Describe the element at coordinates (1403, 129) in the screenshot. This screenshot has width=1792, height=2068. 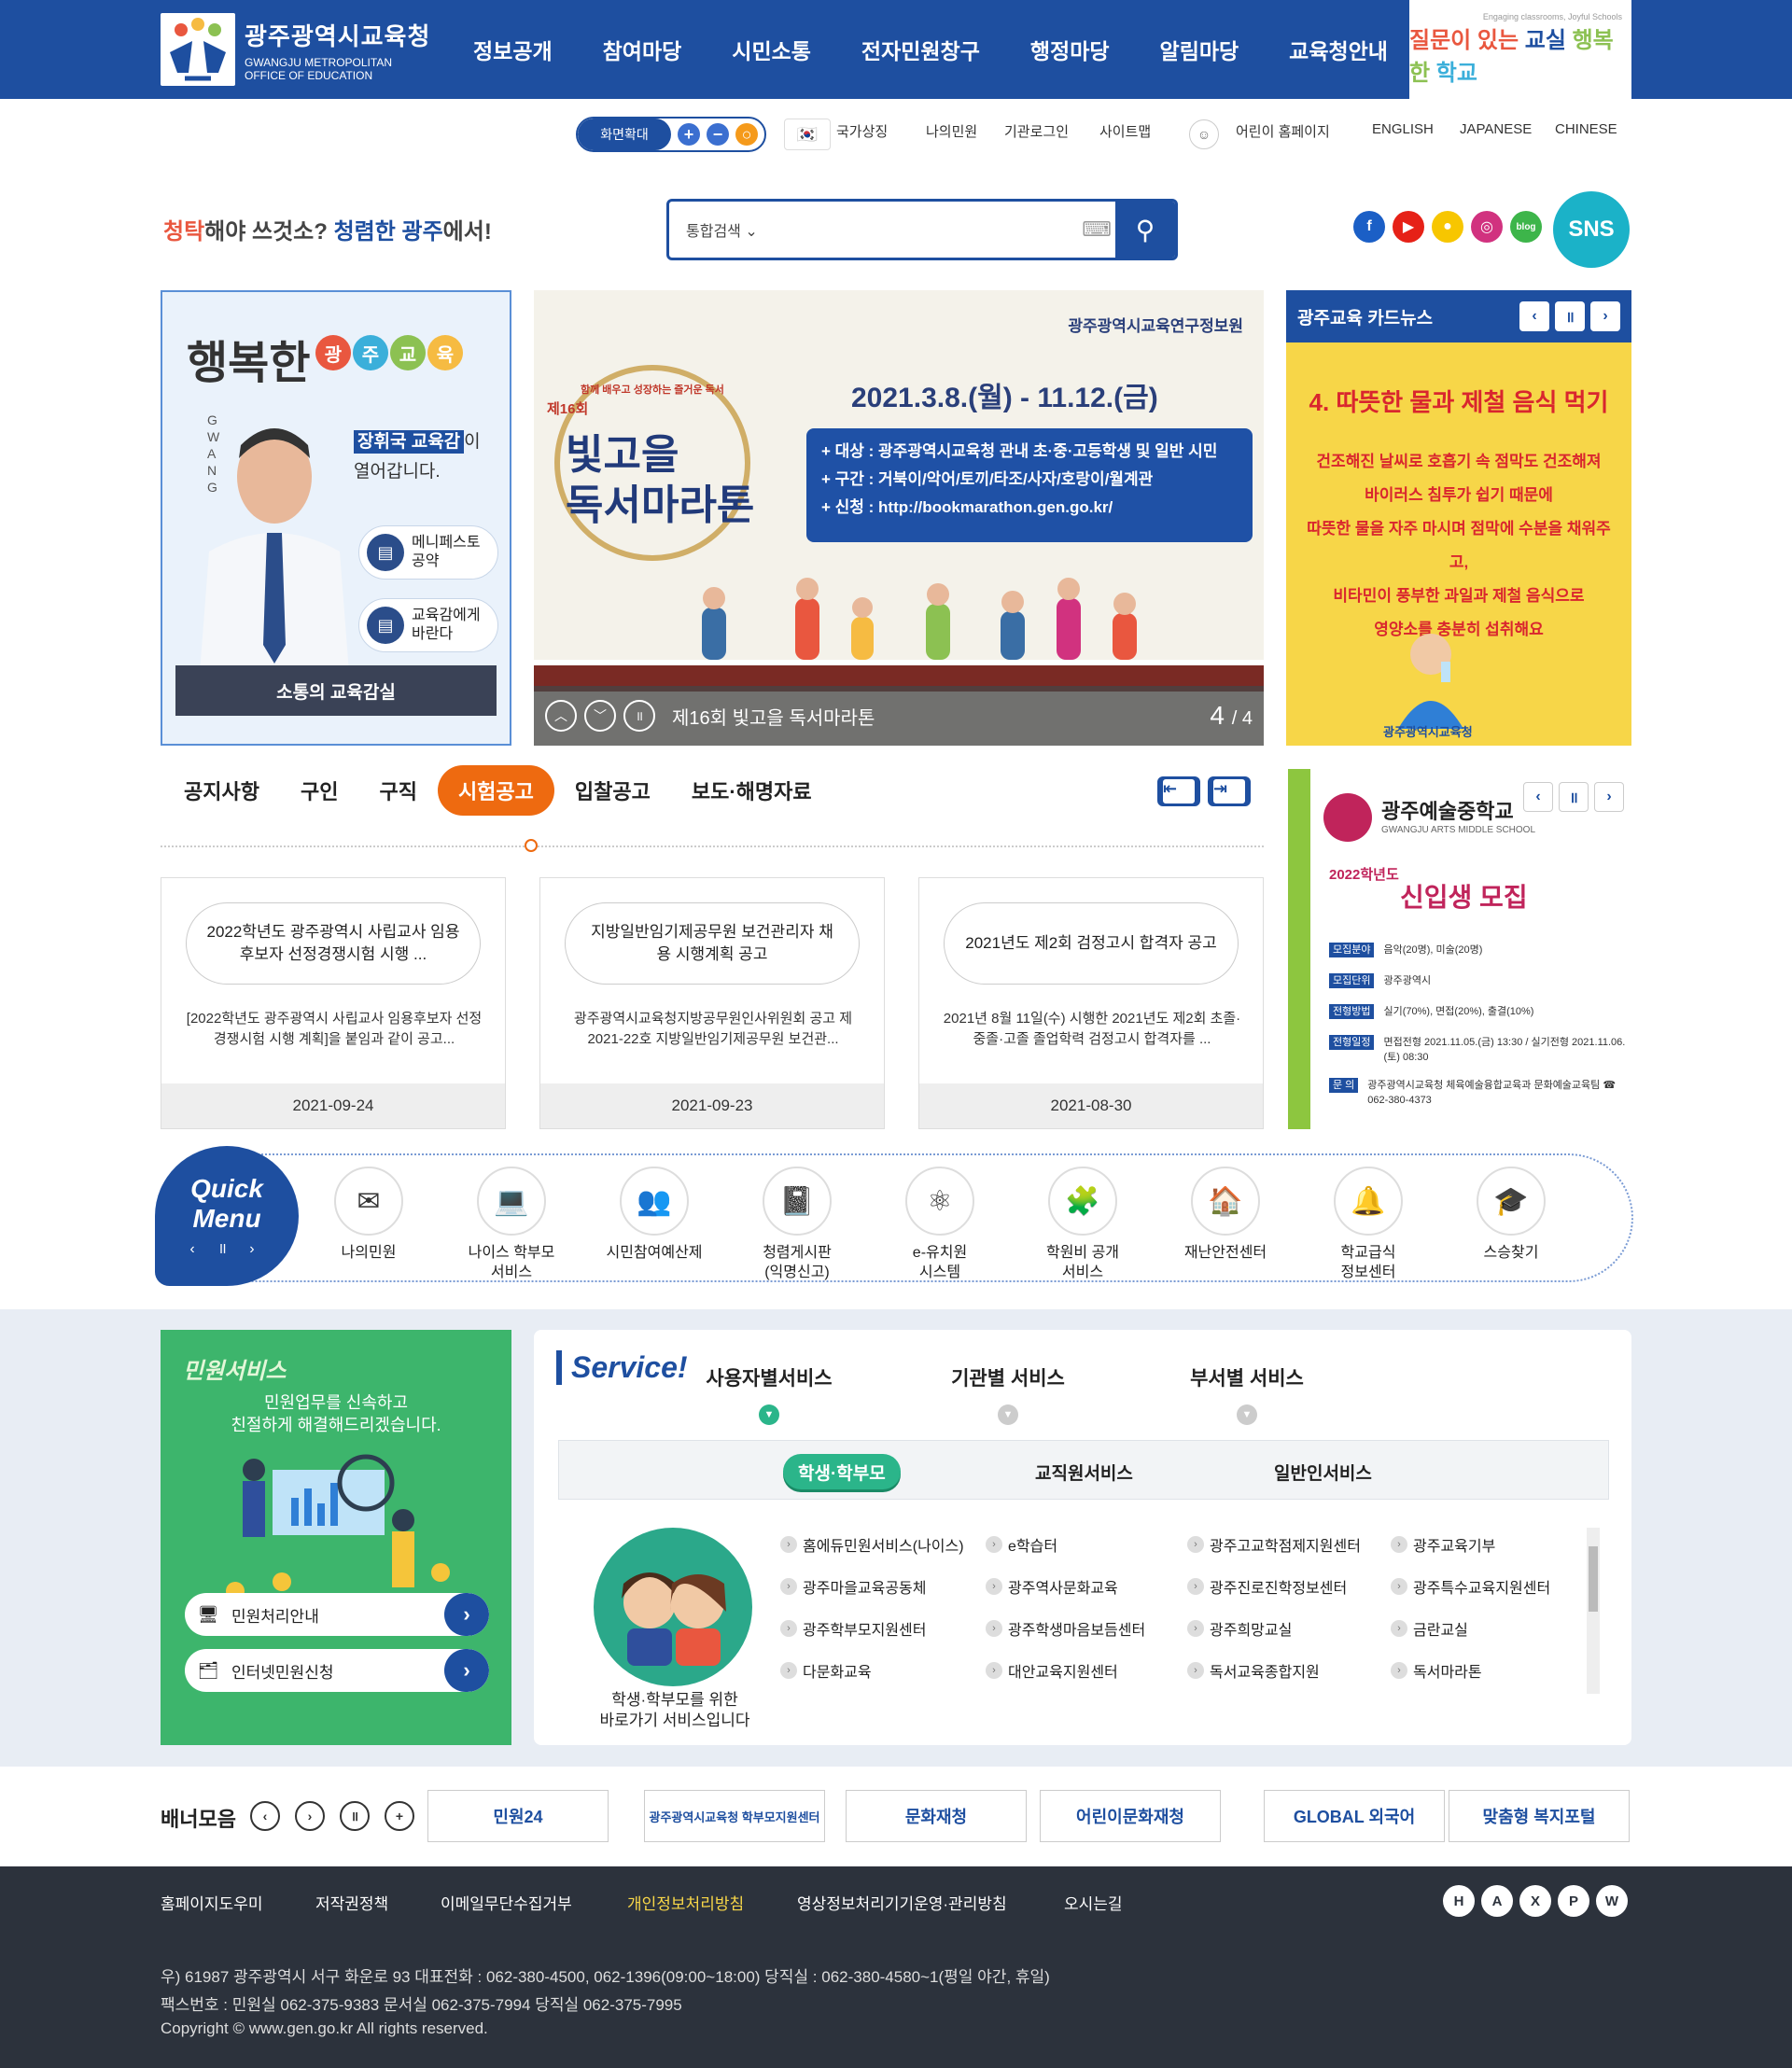
I see `util-link-english: ENGLISH` at that location.